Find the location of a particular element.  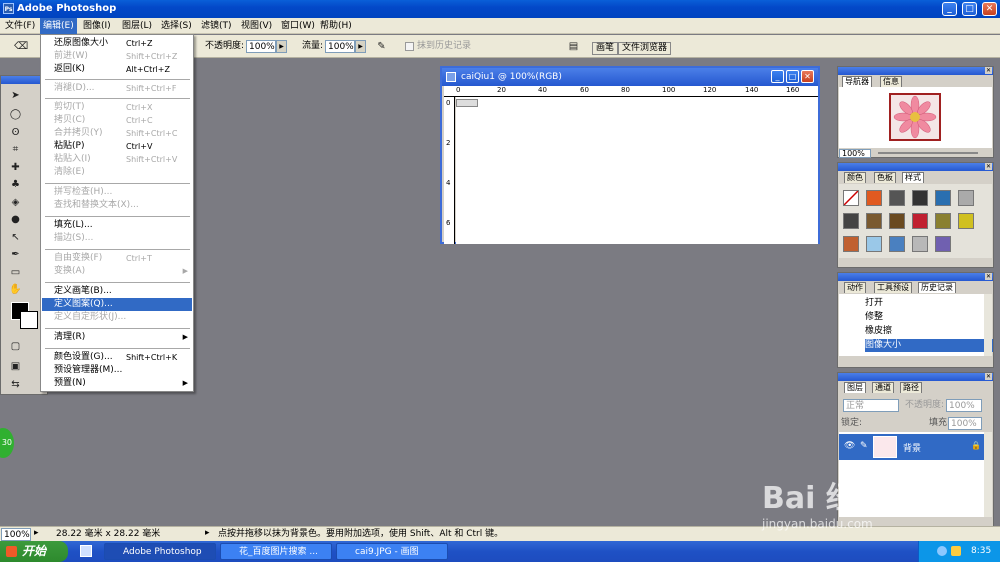

navigator-zoom-input: 100% is located at coordinates (855, 153).